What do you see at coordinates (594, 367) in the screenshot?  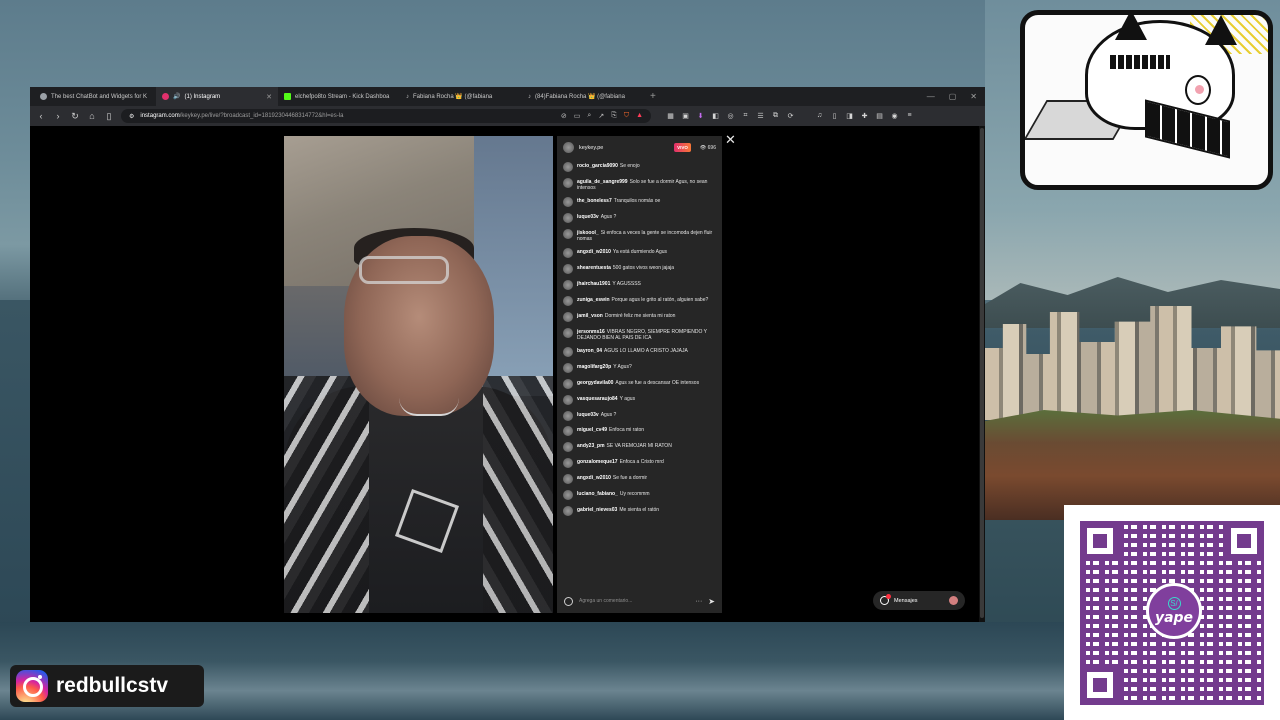 I see `comment-username: magolifarg20p` at bounding box center [594, 367].